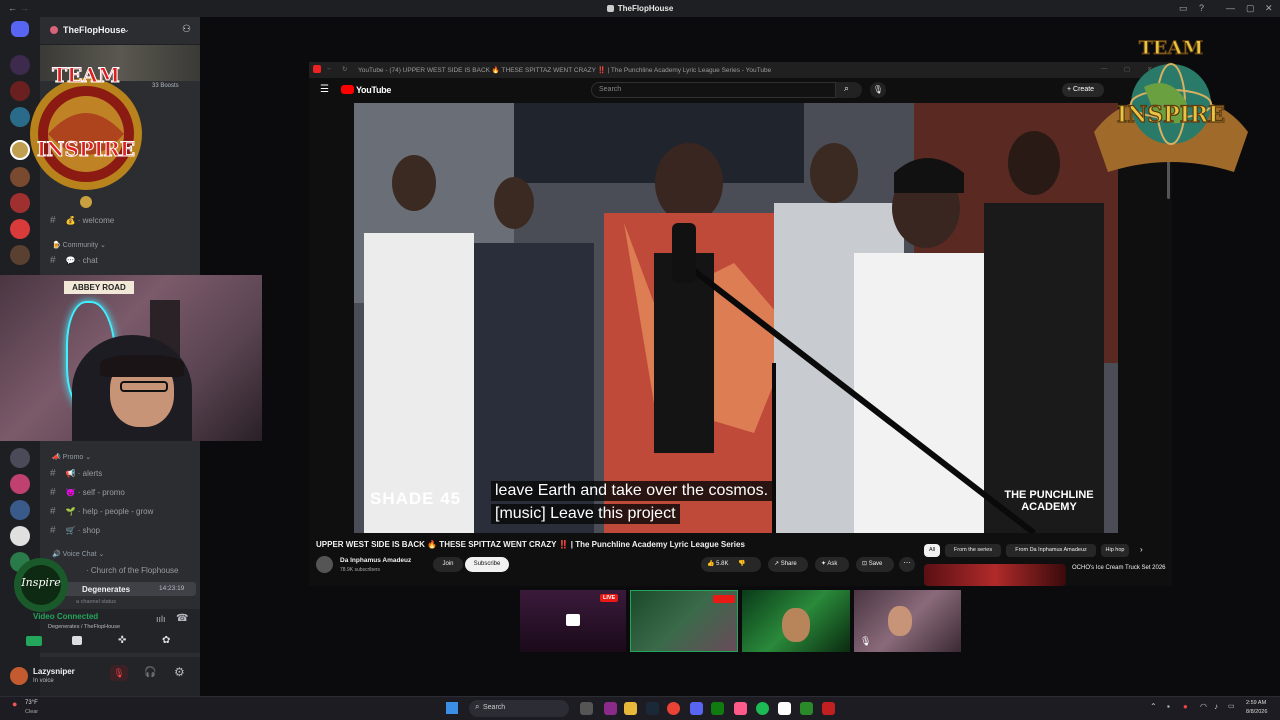  I want to click on channel-help-people-grow: # 🌱 · help - people - grow, so click(101, 511).